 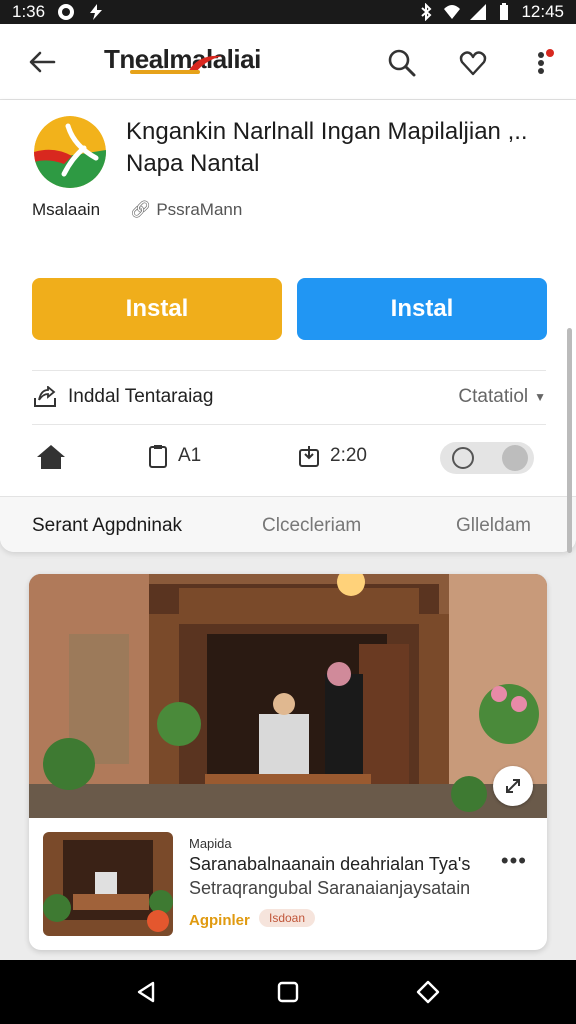 What do you see at coordinates (289, 459) in the screenshot?
I see `stats-row: A1 2:20` at bounding box center [289, 459].